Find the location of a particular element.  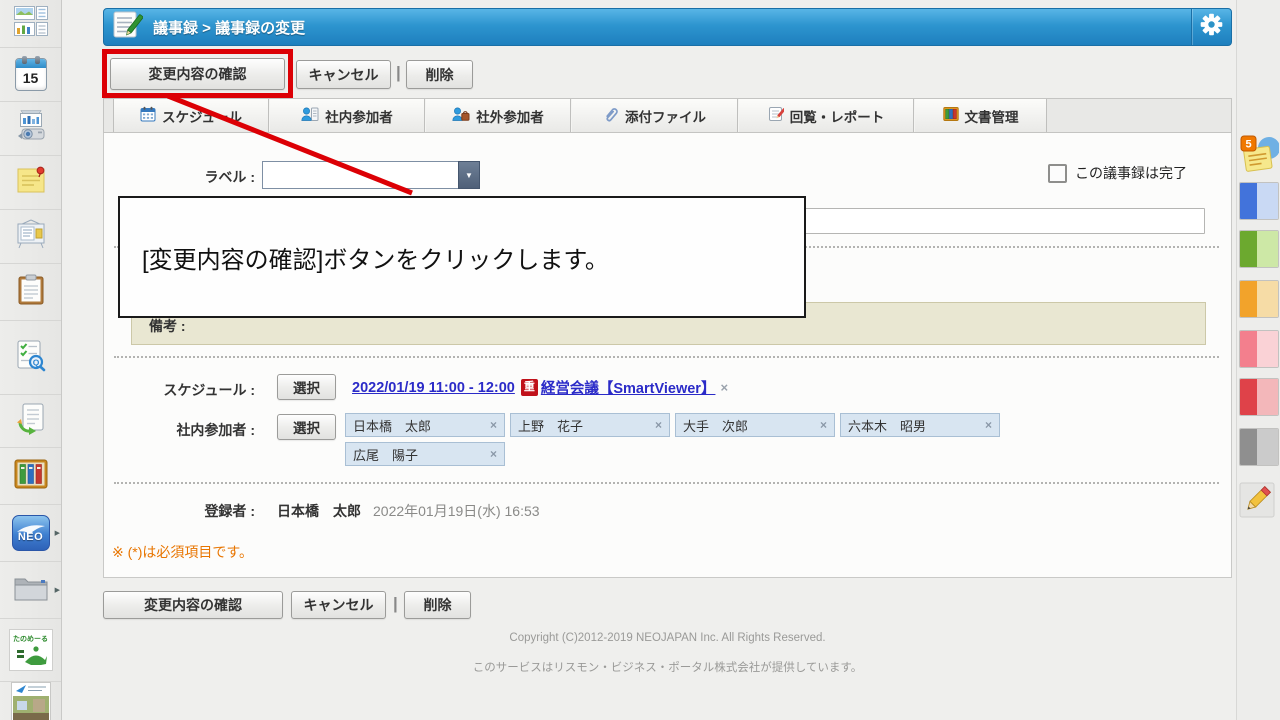

participant-chip: 大手 次郎 × is located at coordinates (755, 425).